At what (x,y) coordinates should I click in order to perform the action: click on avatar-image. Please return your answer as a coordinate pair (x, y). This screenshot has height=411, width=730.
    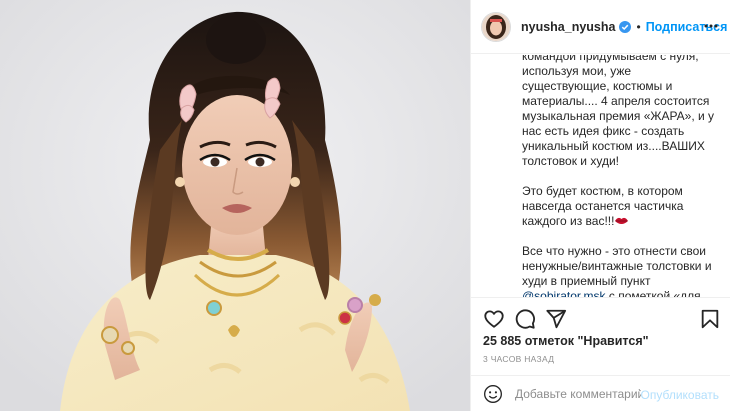
    Looking at the image, I should click on (496, 26).